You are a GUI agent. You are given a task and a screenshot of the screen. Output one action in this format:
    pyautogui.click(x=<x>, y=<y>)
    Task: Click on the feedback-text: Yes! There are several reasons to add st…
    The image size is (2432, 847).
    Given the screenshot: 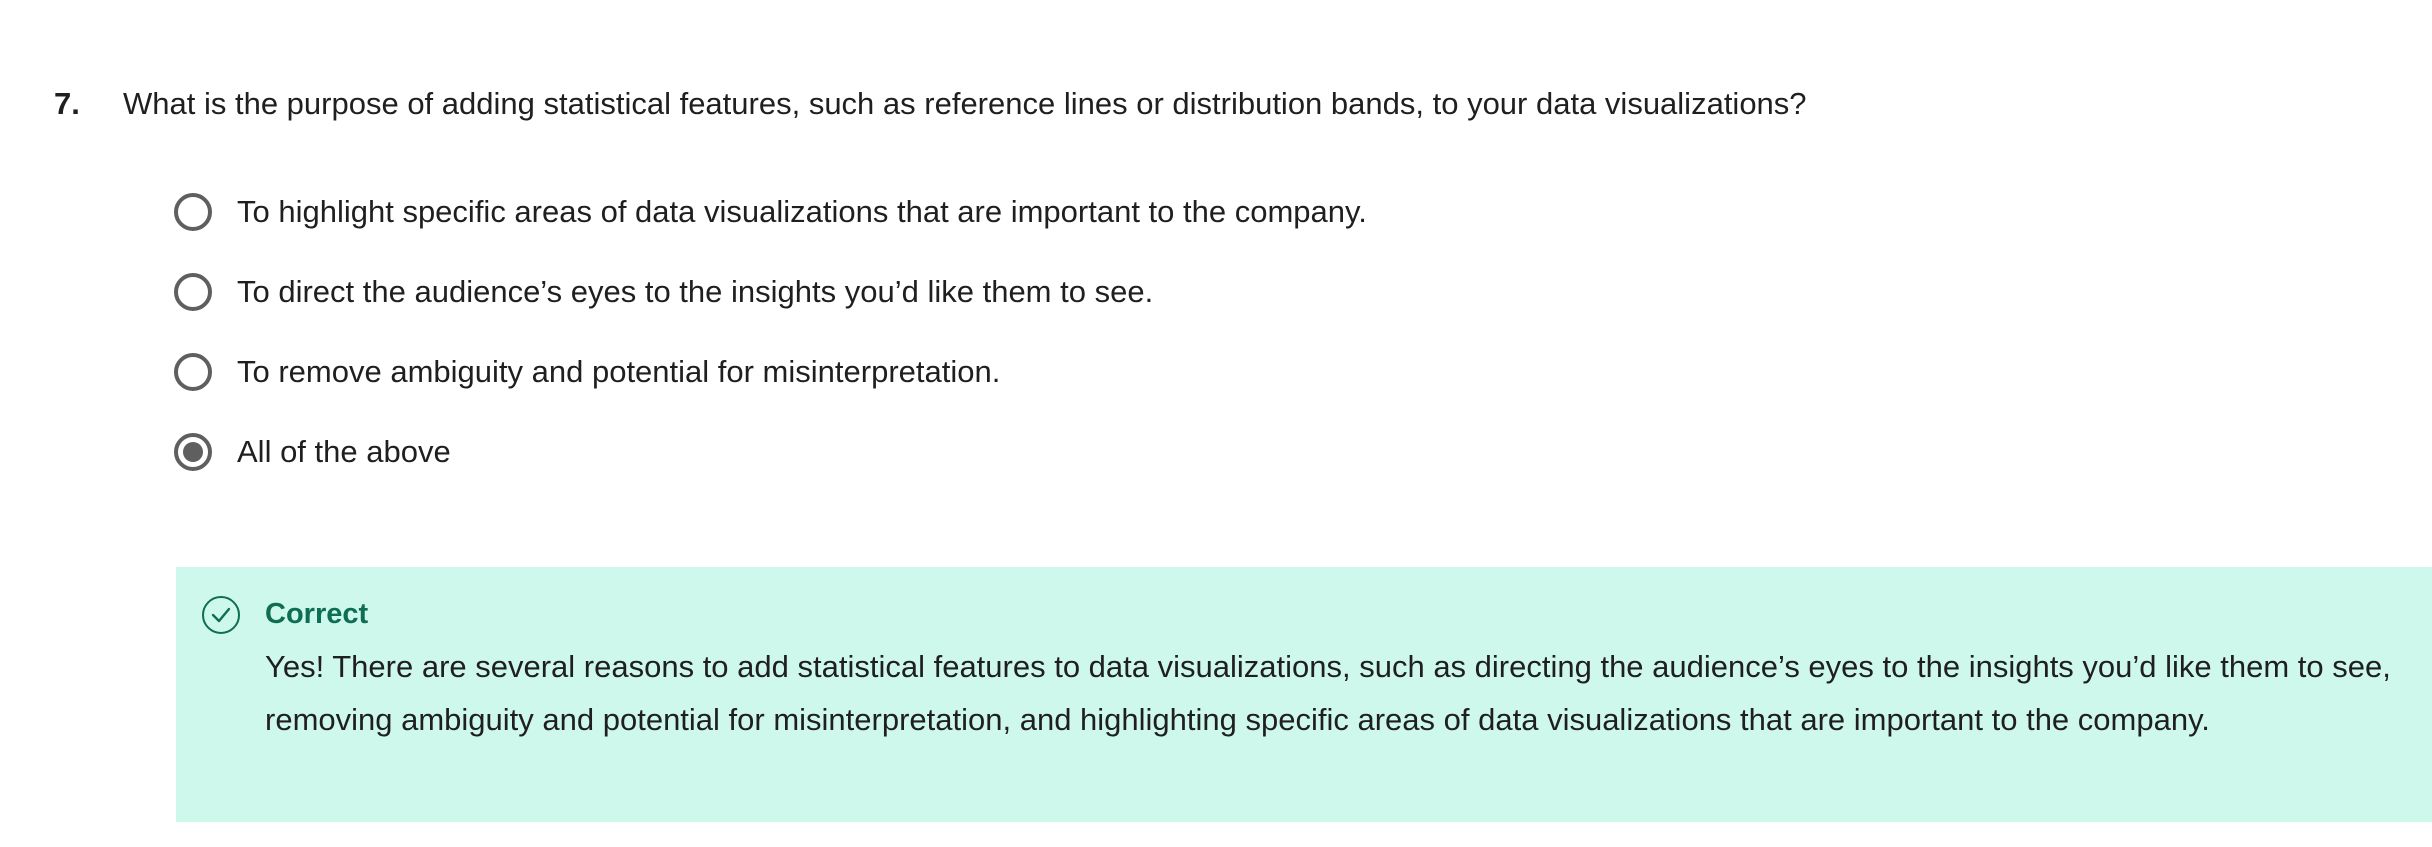 What is the action you would take?
    pyautogui.click(x=1328, y=693)
    